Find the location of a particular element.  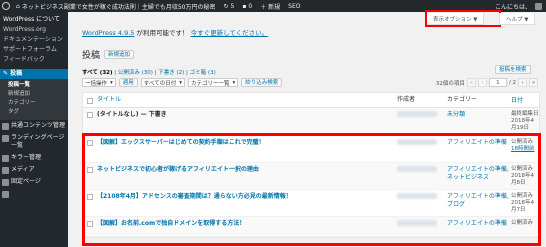

sidebar-item-pages: 固定ページ is located at coordinates (35, 182).